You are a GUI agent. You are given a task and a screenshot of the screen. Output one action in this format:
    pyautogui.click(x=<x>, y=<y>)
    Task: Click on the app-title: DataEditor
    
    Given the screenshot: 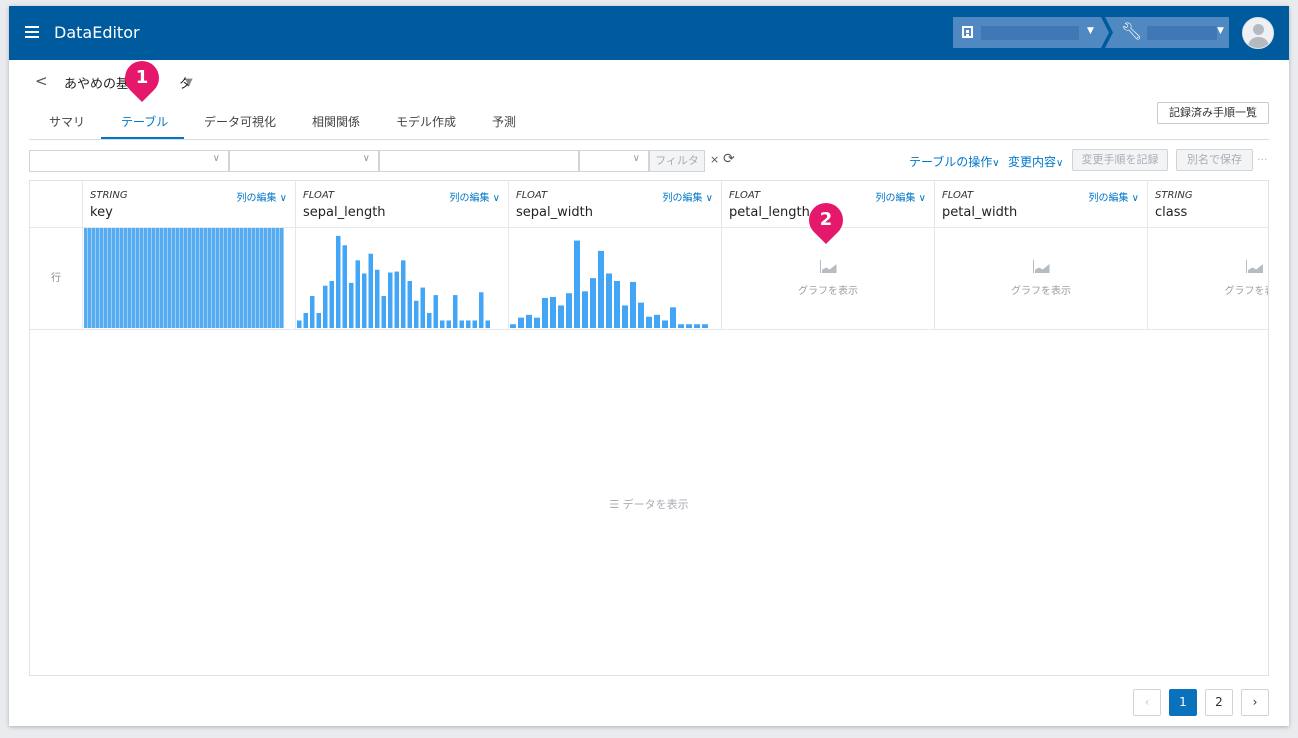 What is the action you would take?
    pyautogui.click(x=97, y=32)
    